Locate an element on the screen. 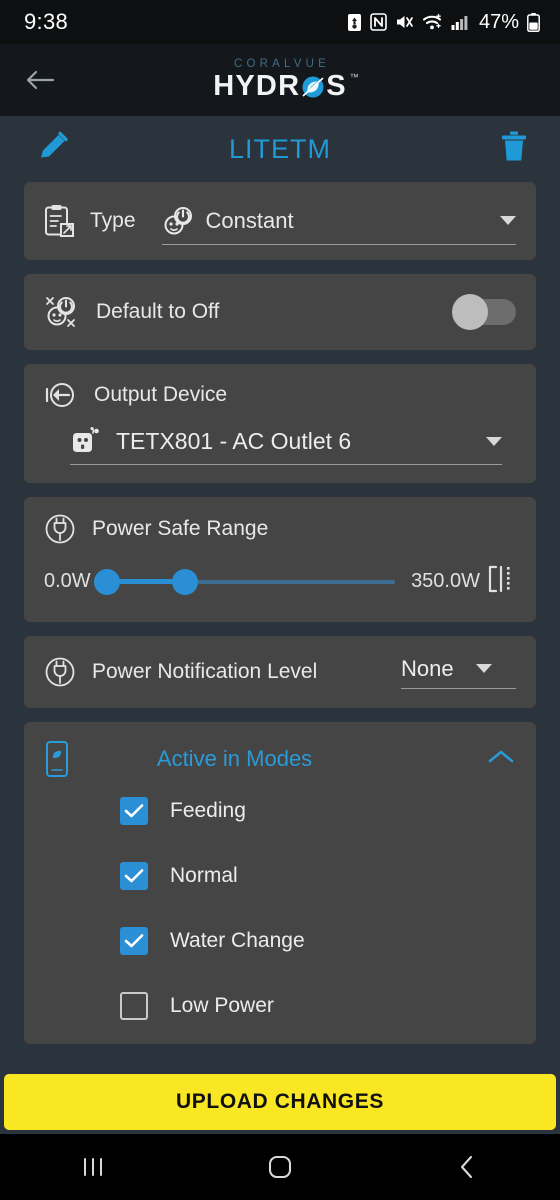 The width and height of the screenshot is (560, 1200). back-chevron-icon is located at coordinates (467, 1167).